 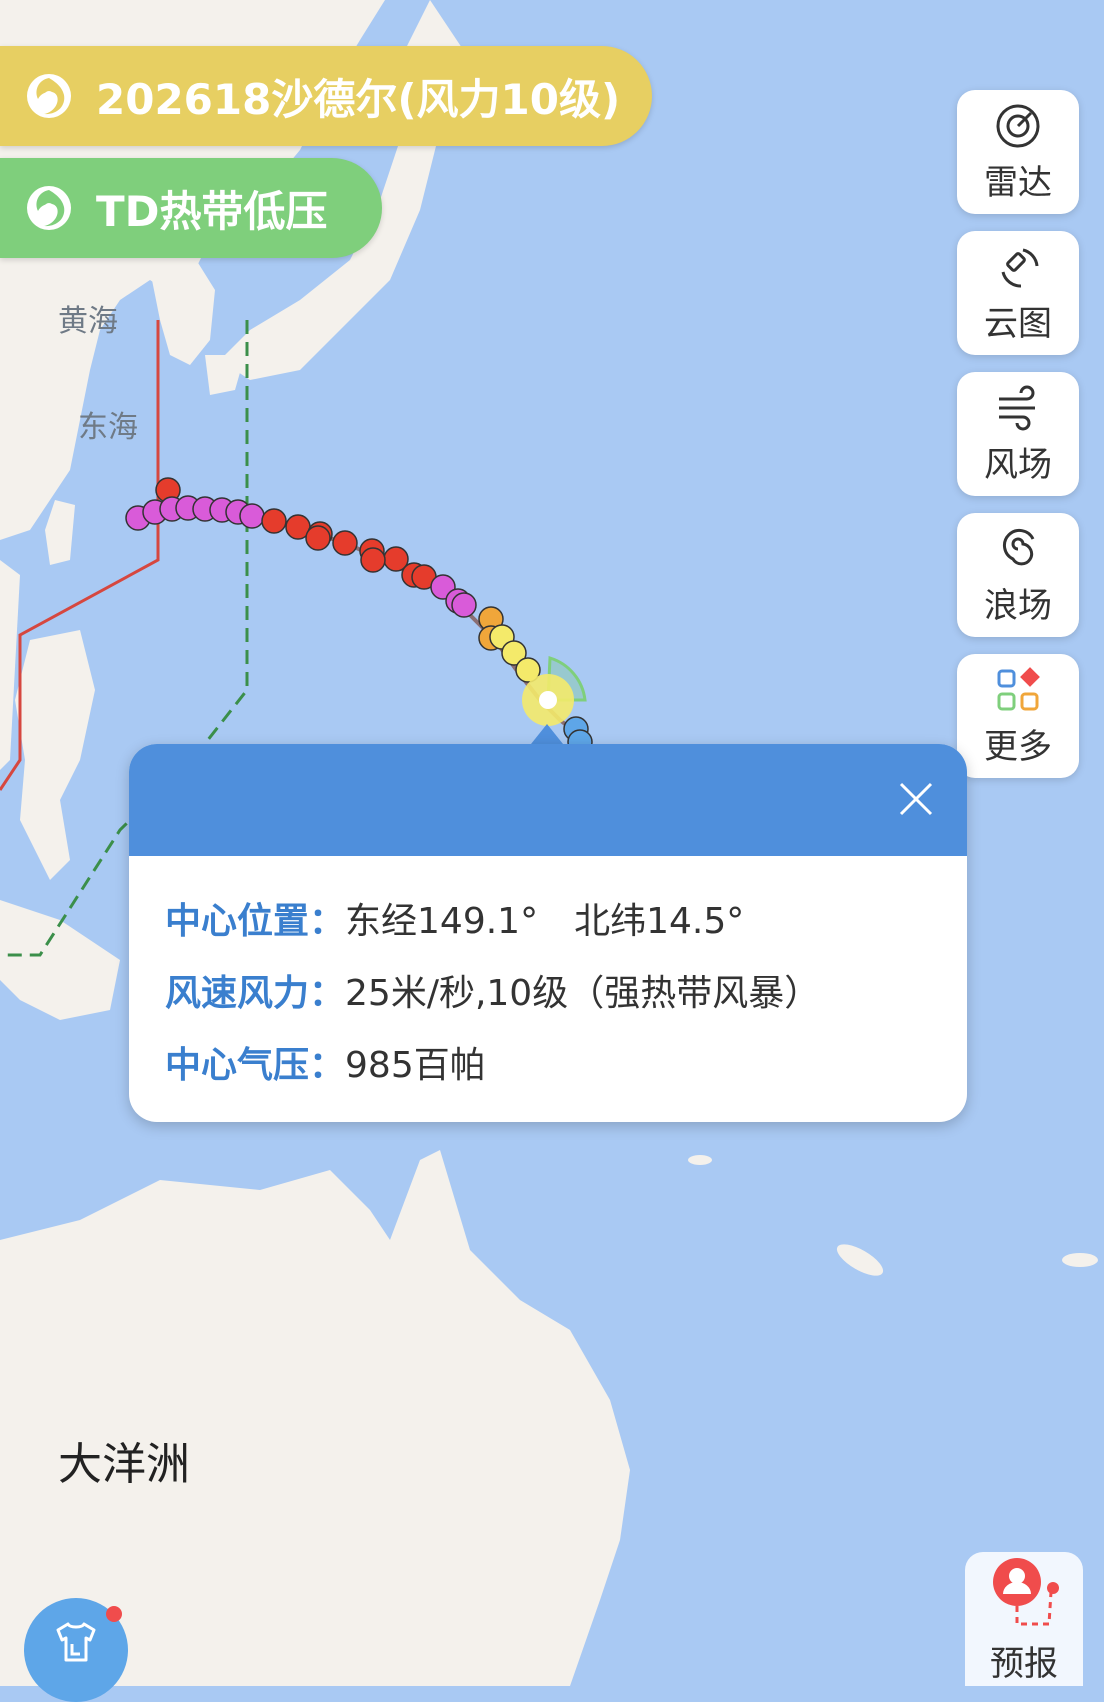 What do you see at coordinates (447, 799) in the screenshot?
I see `popup-title` at bounding box center [447, 799].